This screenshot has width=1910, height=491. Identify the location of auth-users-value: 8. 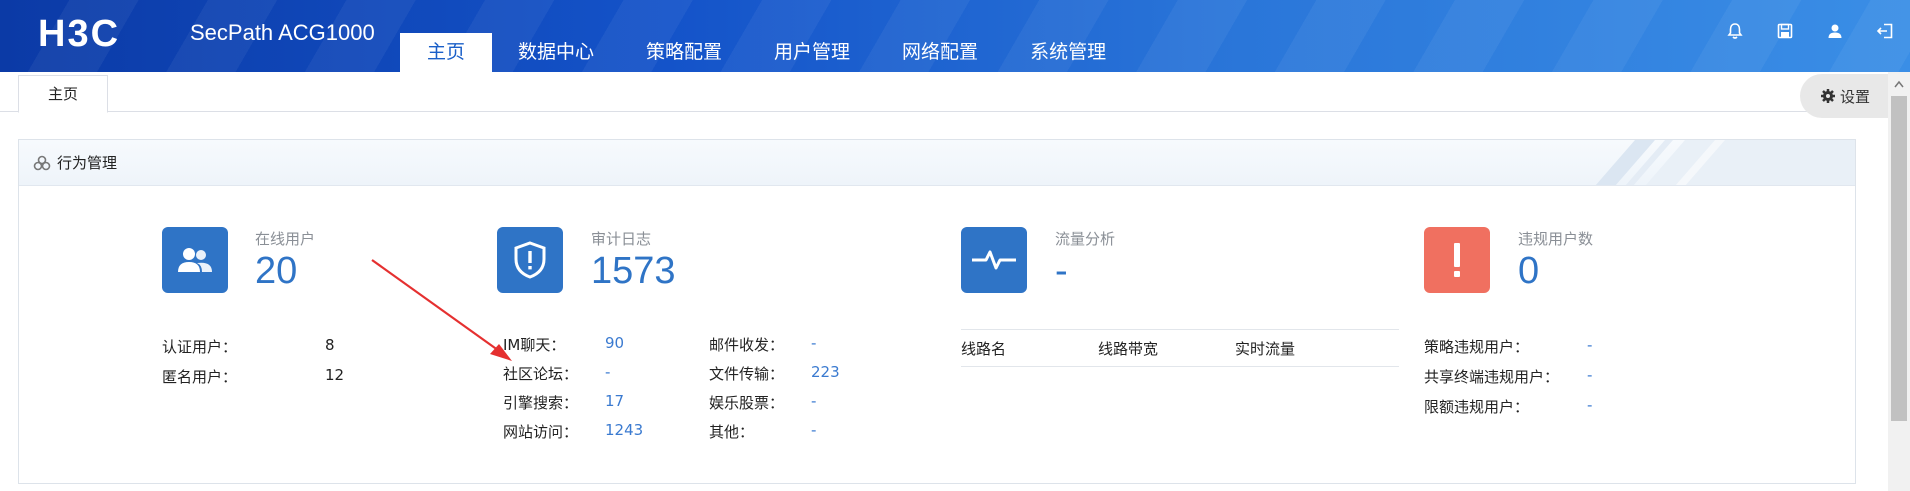
(330, 345).